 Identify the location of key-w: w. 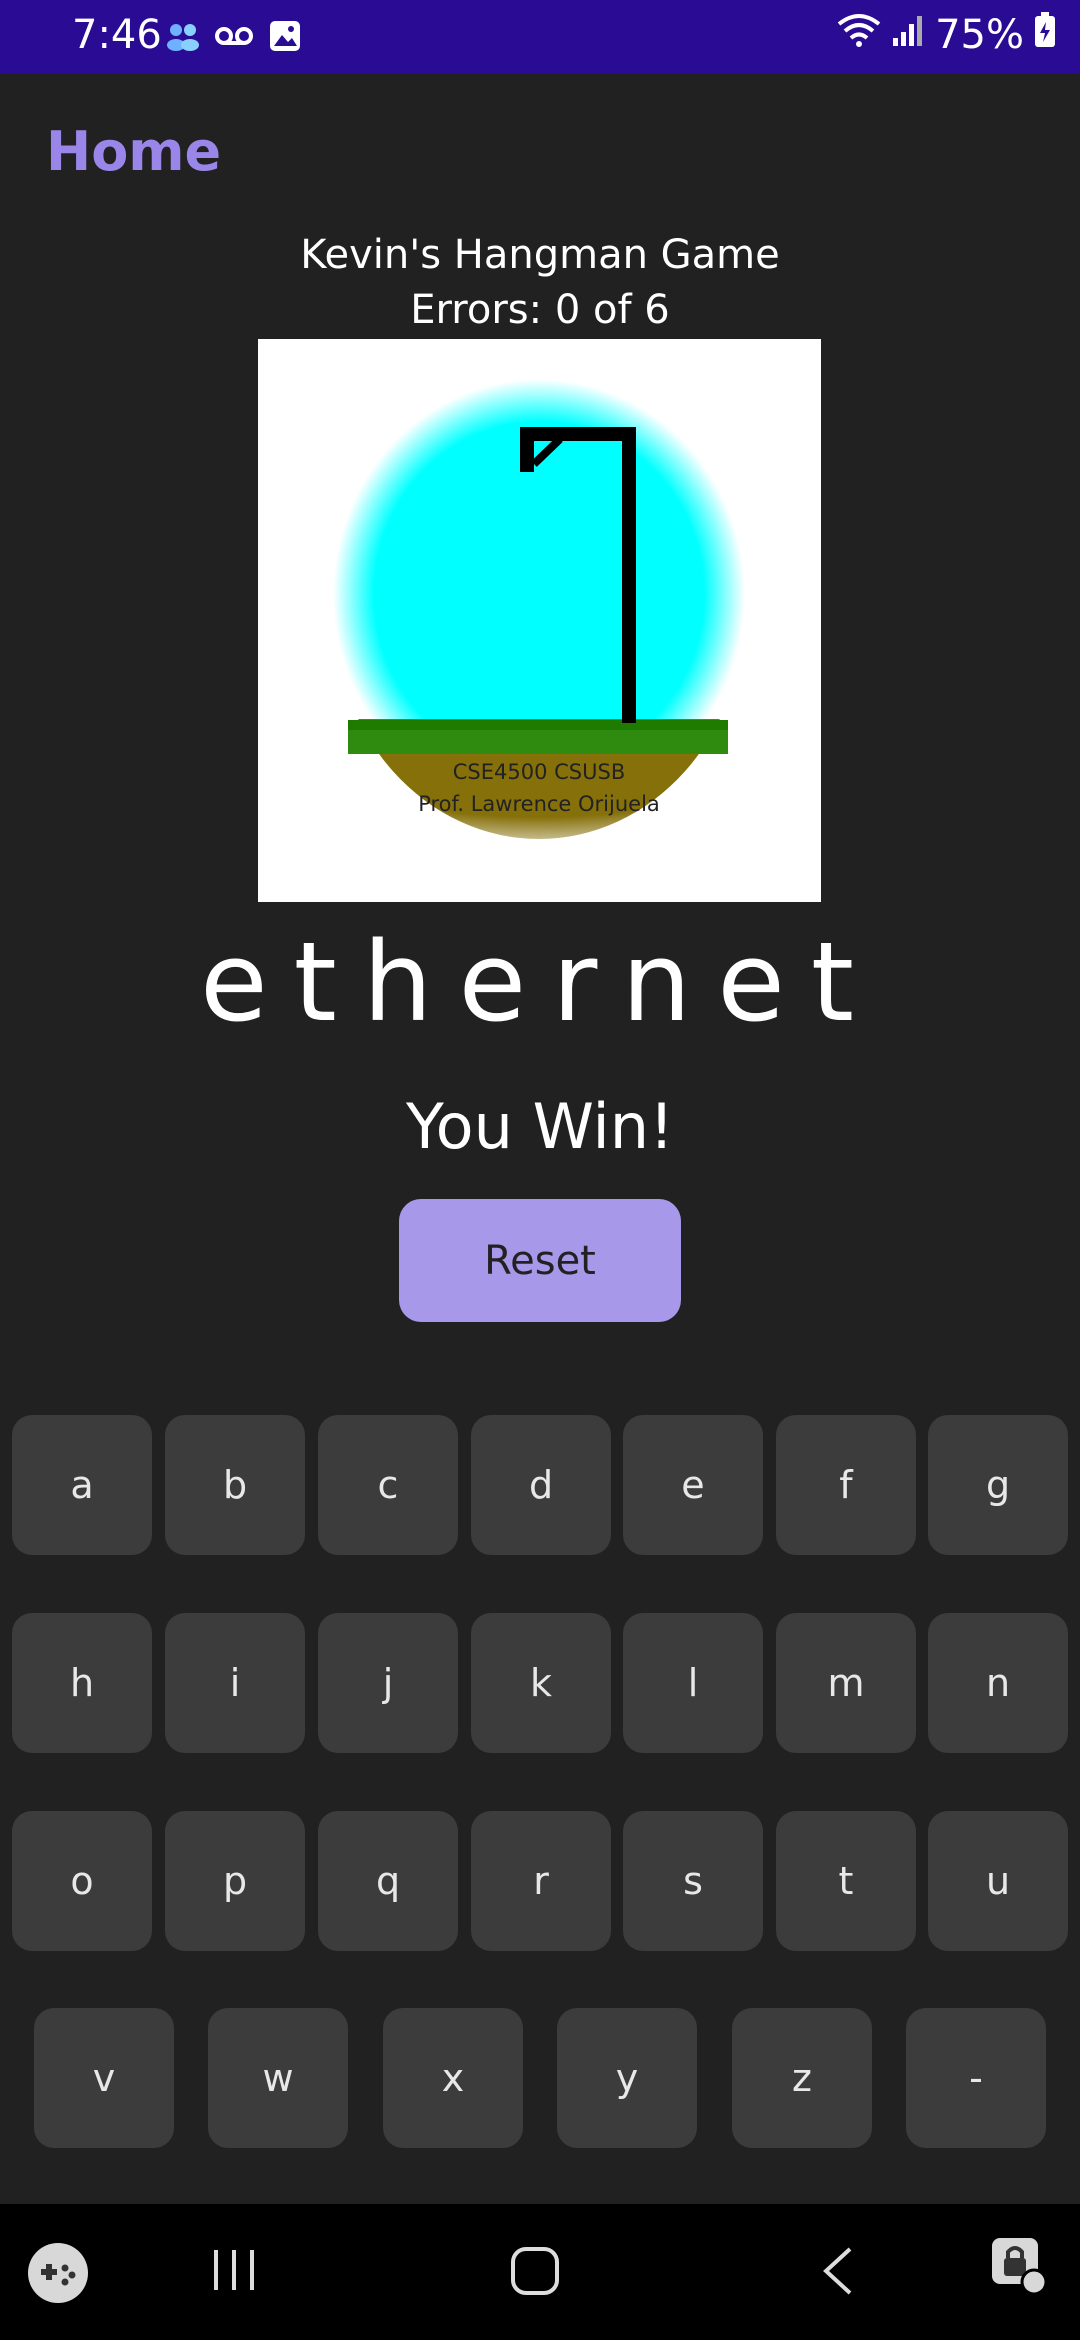
(278, 2078).